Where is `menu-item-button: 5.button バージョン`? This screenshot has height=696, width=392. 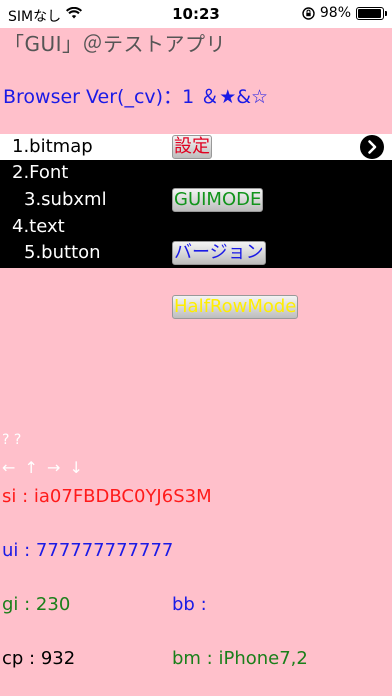
menu-item-button: 5.button バージョン is located at coordinates (196, 253).